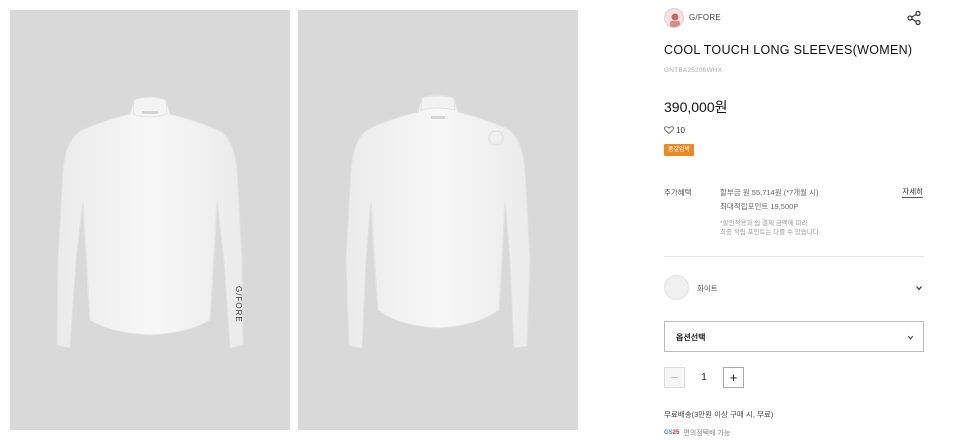 This screenshot has height=440, width=954. What do you see at coordinates (794, 288) in the screenshot?
I see `color-selector: 화이트` at bounding box center [794, 288].